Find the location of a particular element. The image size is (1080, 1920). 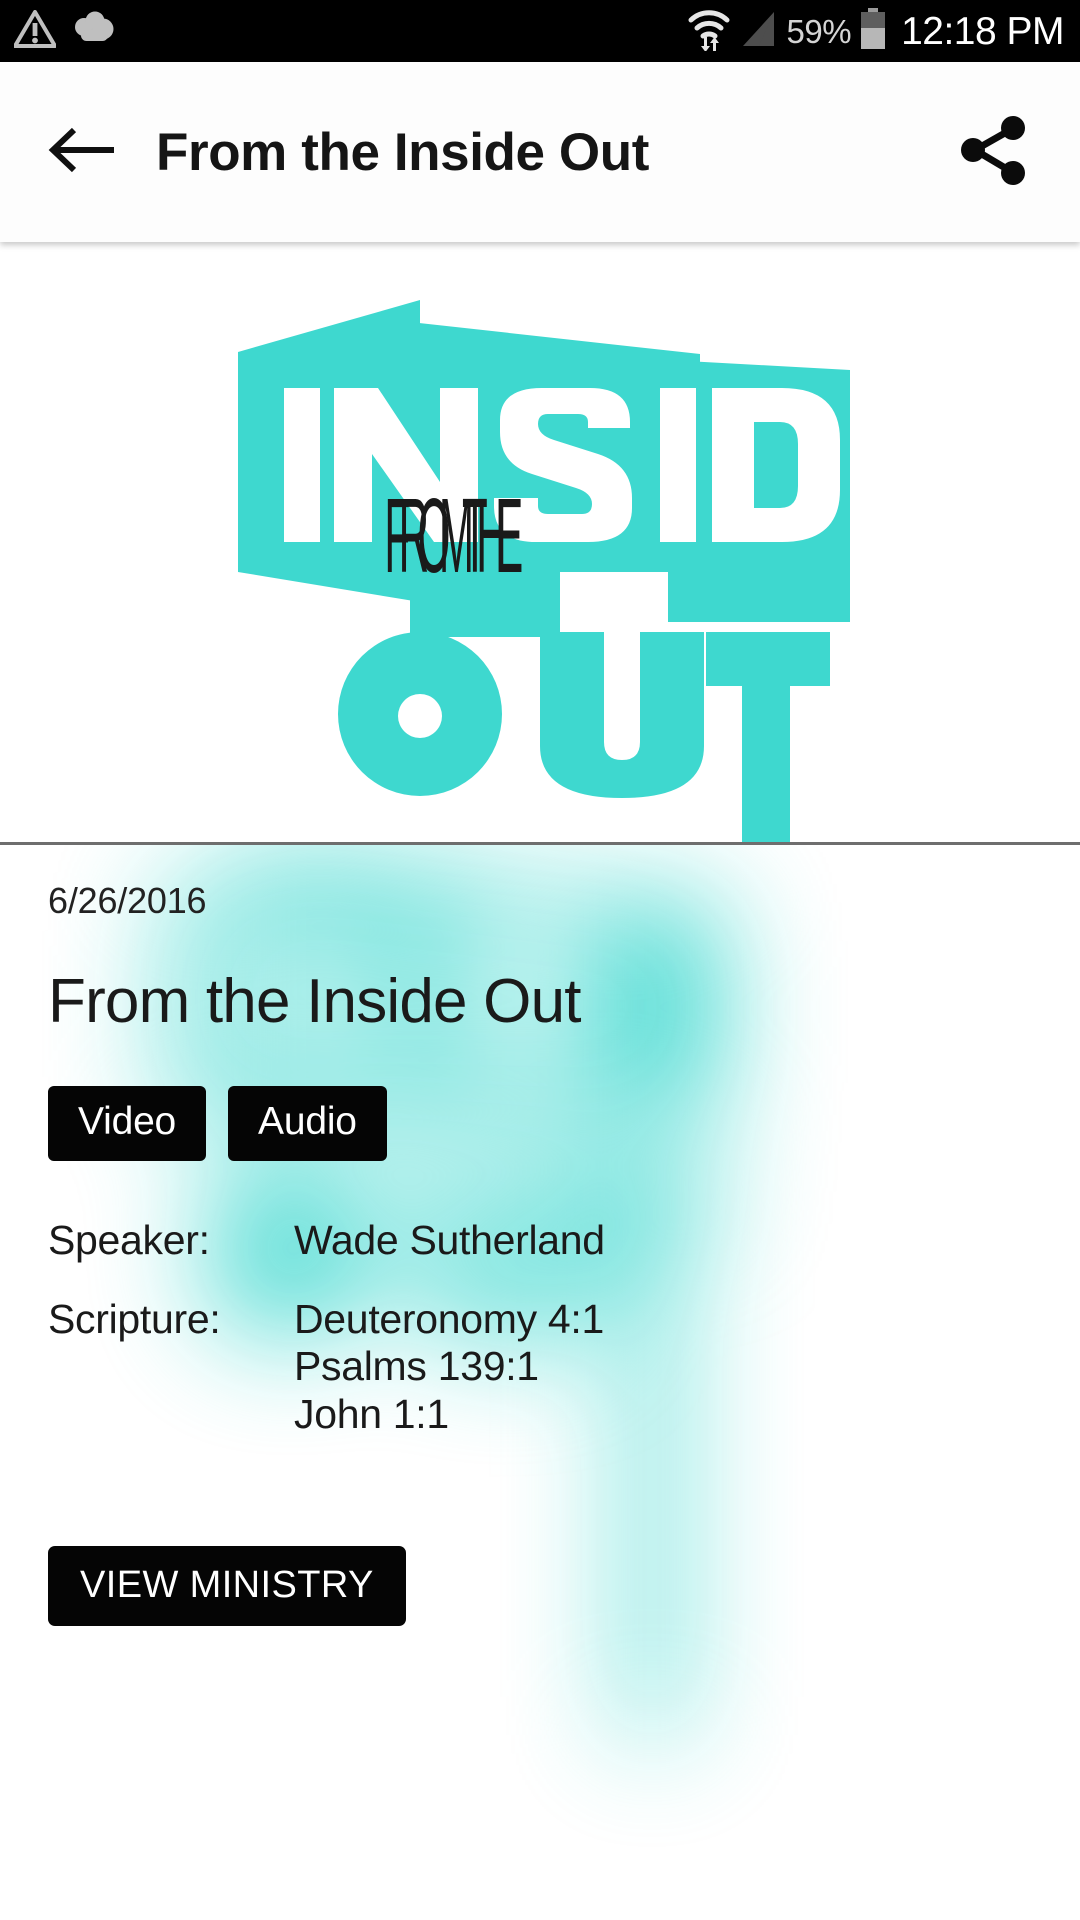

share-icon is located at coordinates (993, 152).